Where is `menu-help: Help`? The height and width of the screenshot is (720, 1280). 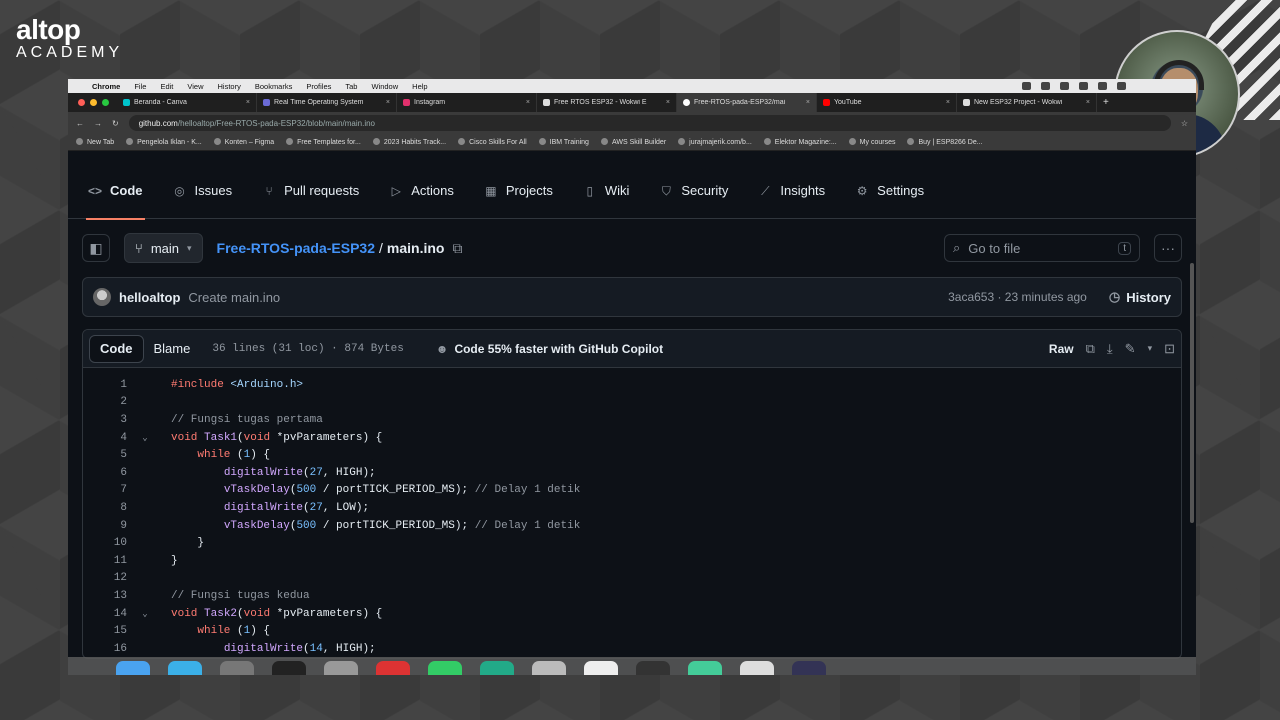 menu-help: Help is located at coordinates (419, 86).